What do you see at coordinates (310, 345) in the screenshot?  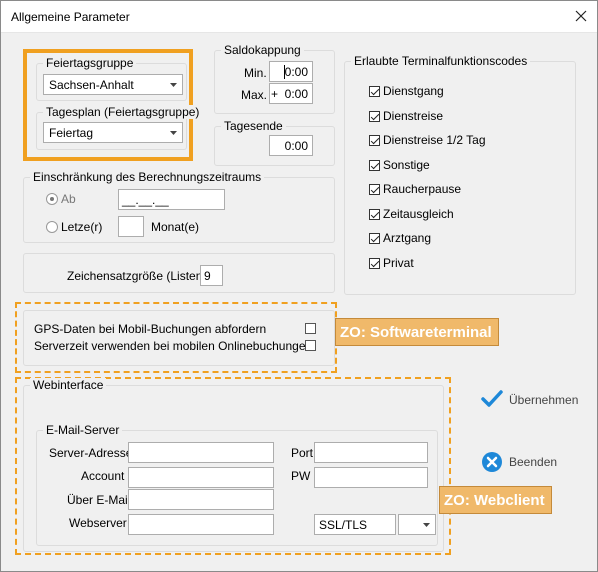 I see `checkbox-serverzeit` at bounding box center [310, 345].